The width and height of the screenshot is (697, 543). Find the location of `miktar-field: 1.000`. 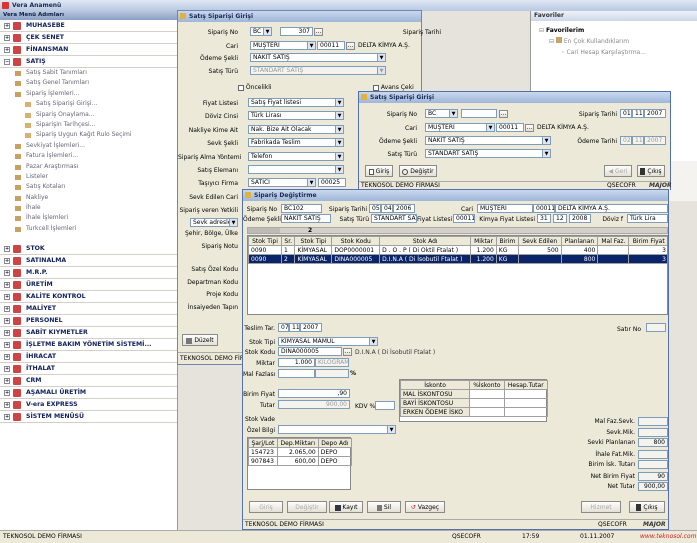

miktar-field: 1.000 is located at coordinates (296, 362).